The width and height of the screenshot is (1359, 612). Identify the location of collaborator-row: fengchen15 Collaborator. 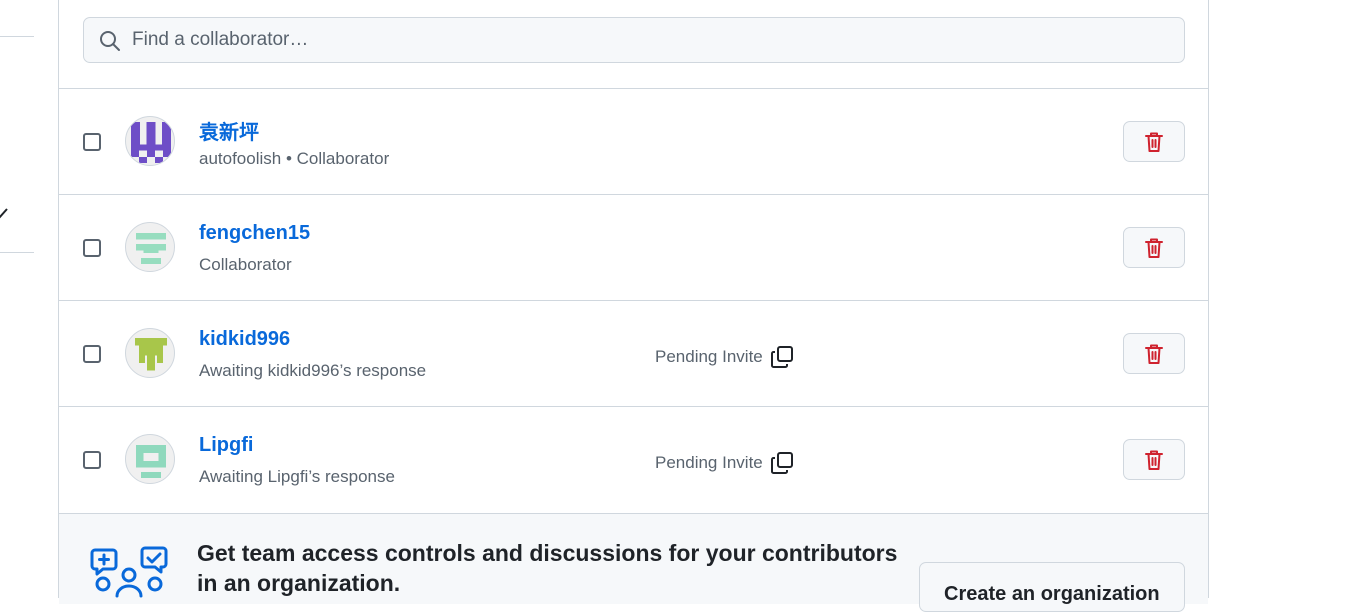
(633, 247).